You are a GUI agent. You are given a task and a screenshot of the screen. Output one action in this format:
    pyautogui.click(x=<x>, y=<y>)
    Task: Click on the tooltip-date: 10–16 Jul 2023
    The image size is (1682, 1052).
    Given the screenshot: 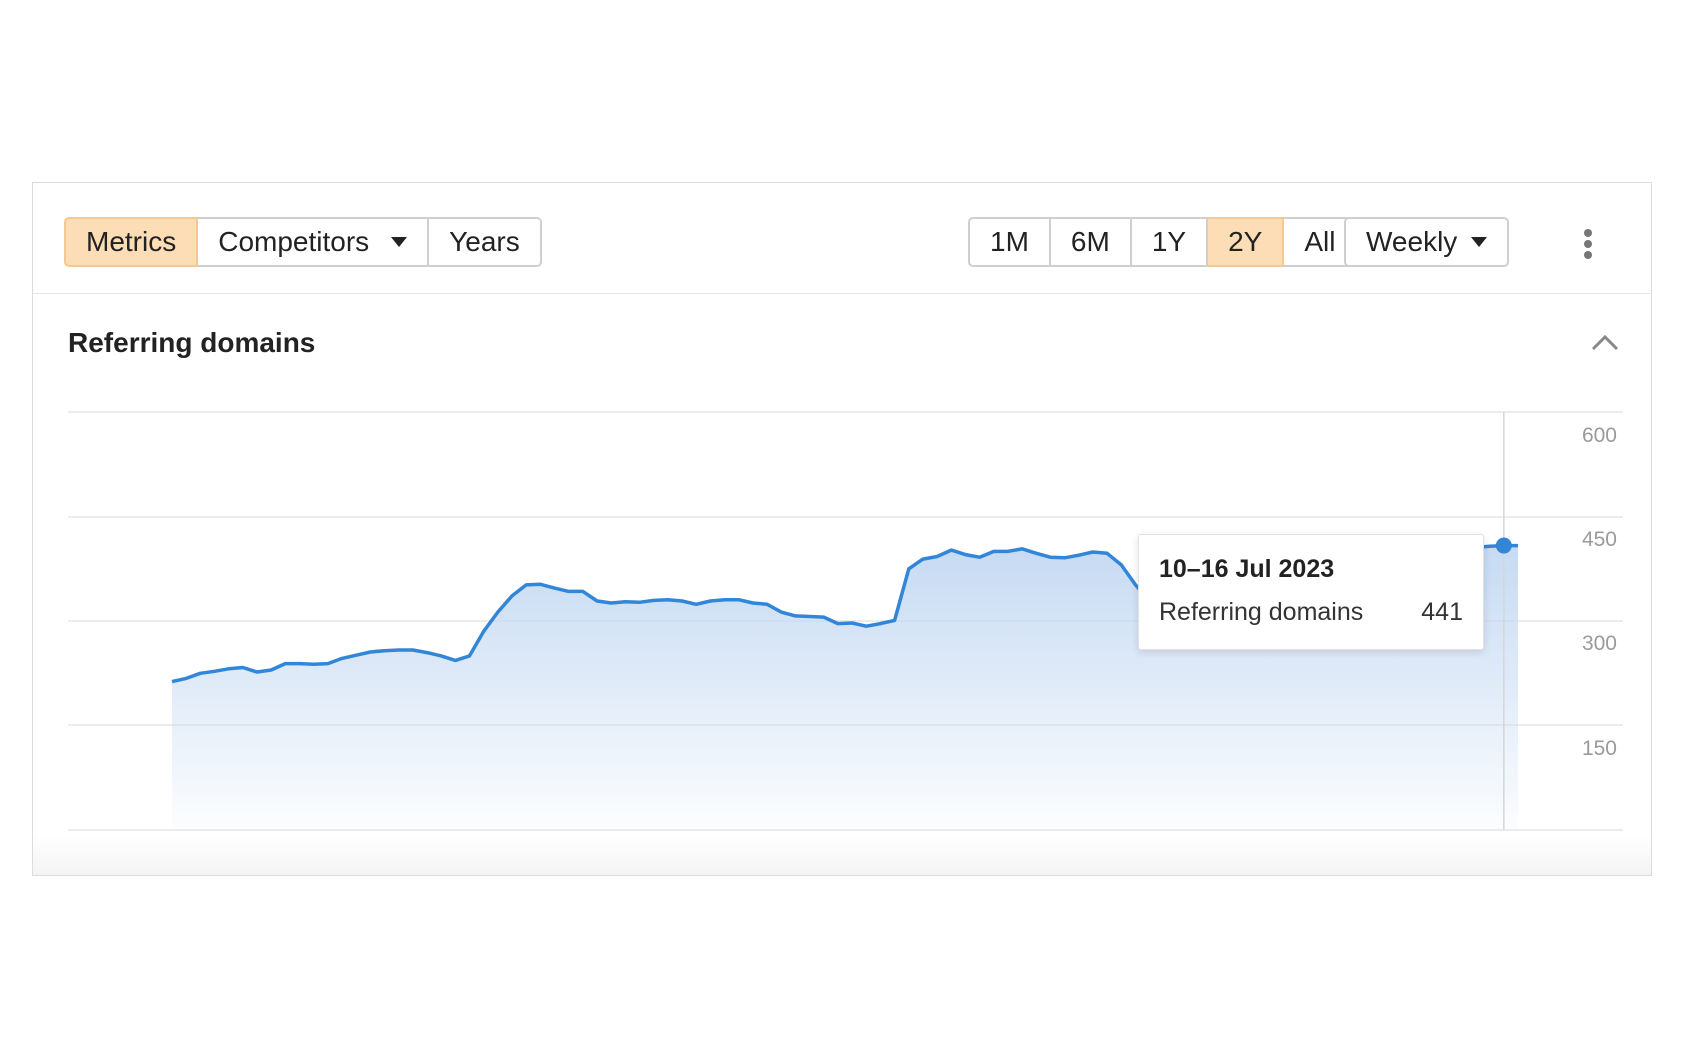 What is the action you would take?
    pyautogui.click(x=1247, y=569)
    